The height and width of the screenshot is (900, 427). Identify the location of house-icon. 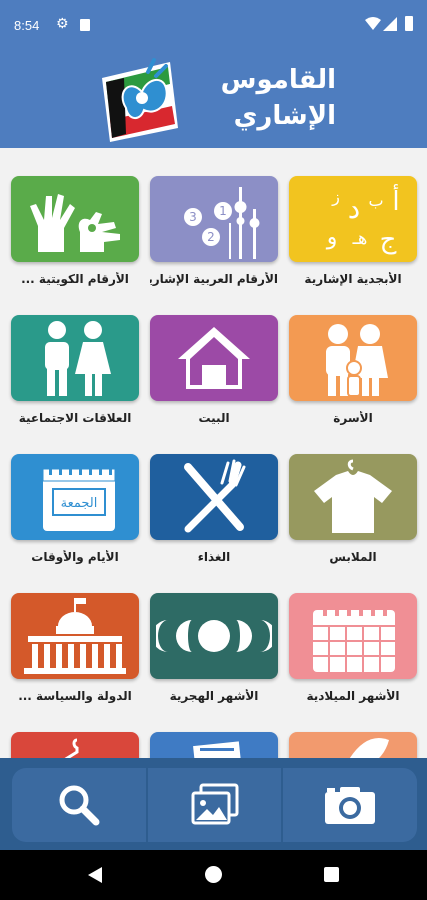
(214, 358).